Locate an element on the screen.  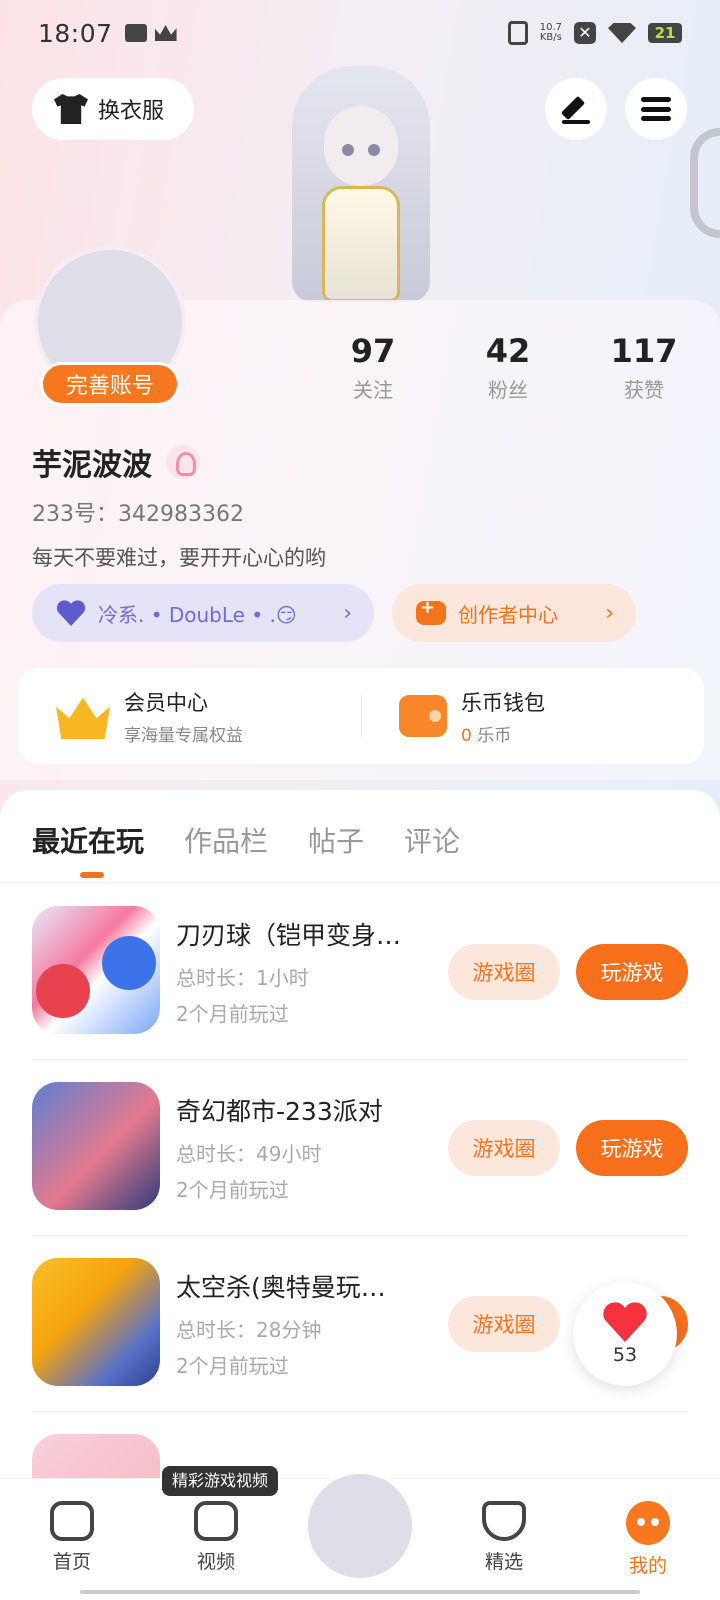
home-indicator is located at coordinates (360, 1592).